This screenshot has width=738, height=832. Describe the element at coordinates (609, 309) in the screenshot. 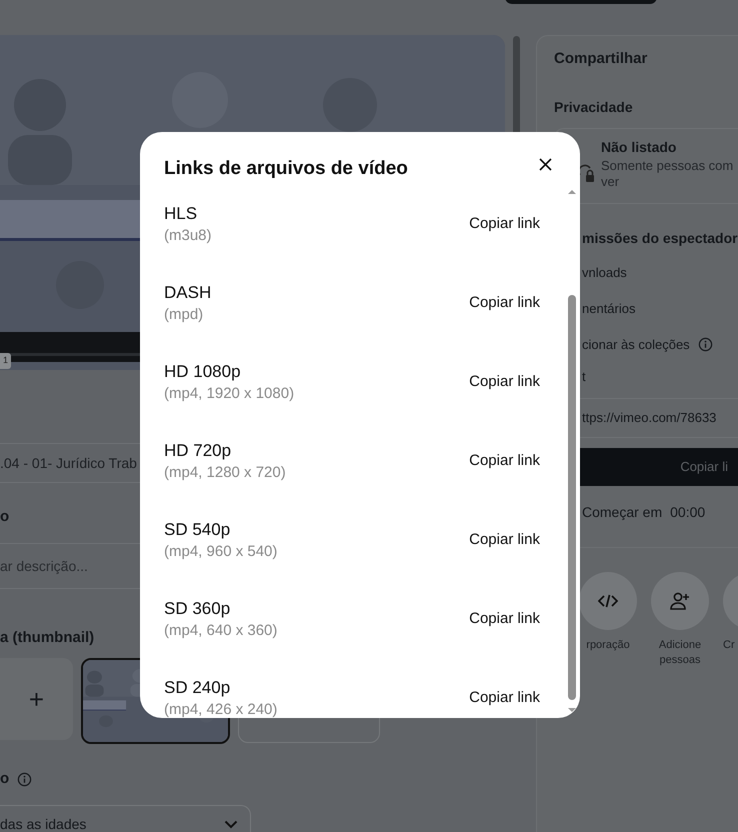

I see `permission-label: nentários` at that location.